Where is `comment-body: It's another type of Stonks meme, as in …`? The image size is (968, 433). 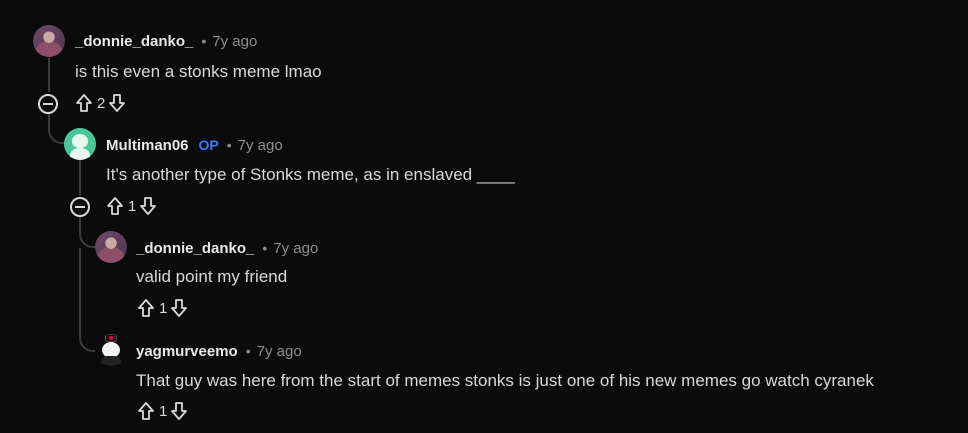
comment-body: It's another type of Stonks meme, as in … is located at coordinates (310, 174).